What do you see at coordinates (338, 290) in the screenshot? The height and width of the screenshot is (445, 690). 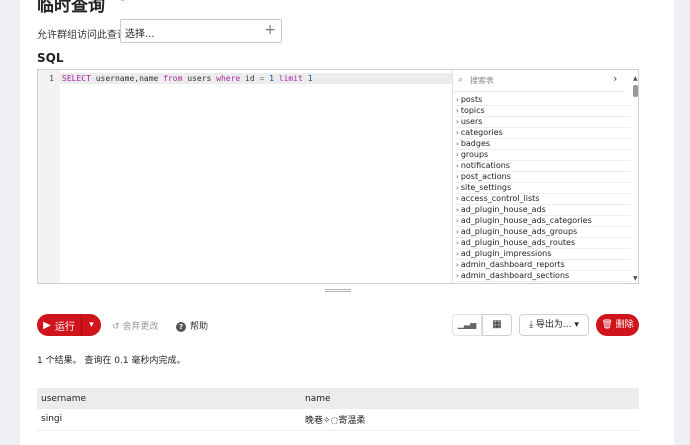 I see `editor-resize-handle` at bounding box center [338, 290].